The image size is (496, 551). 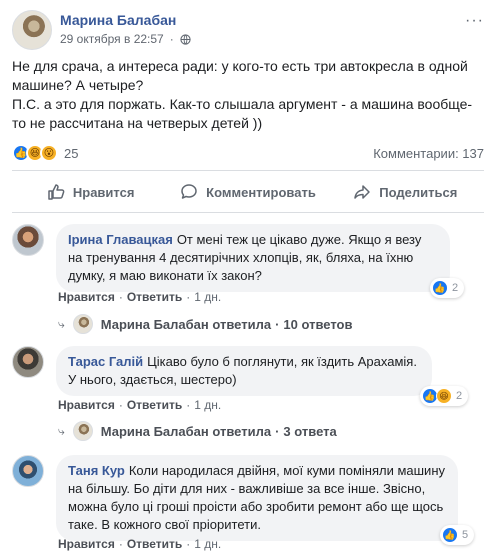 I want to click on comment-icon, so click(x=189, y=191).